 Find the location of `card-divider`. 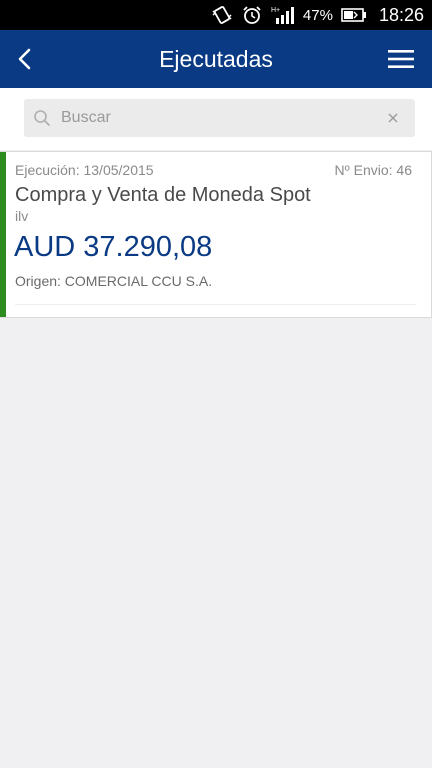

card-divider is located at coordinates (215, 304).